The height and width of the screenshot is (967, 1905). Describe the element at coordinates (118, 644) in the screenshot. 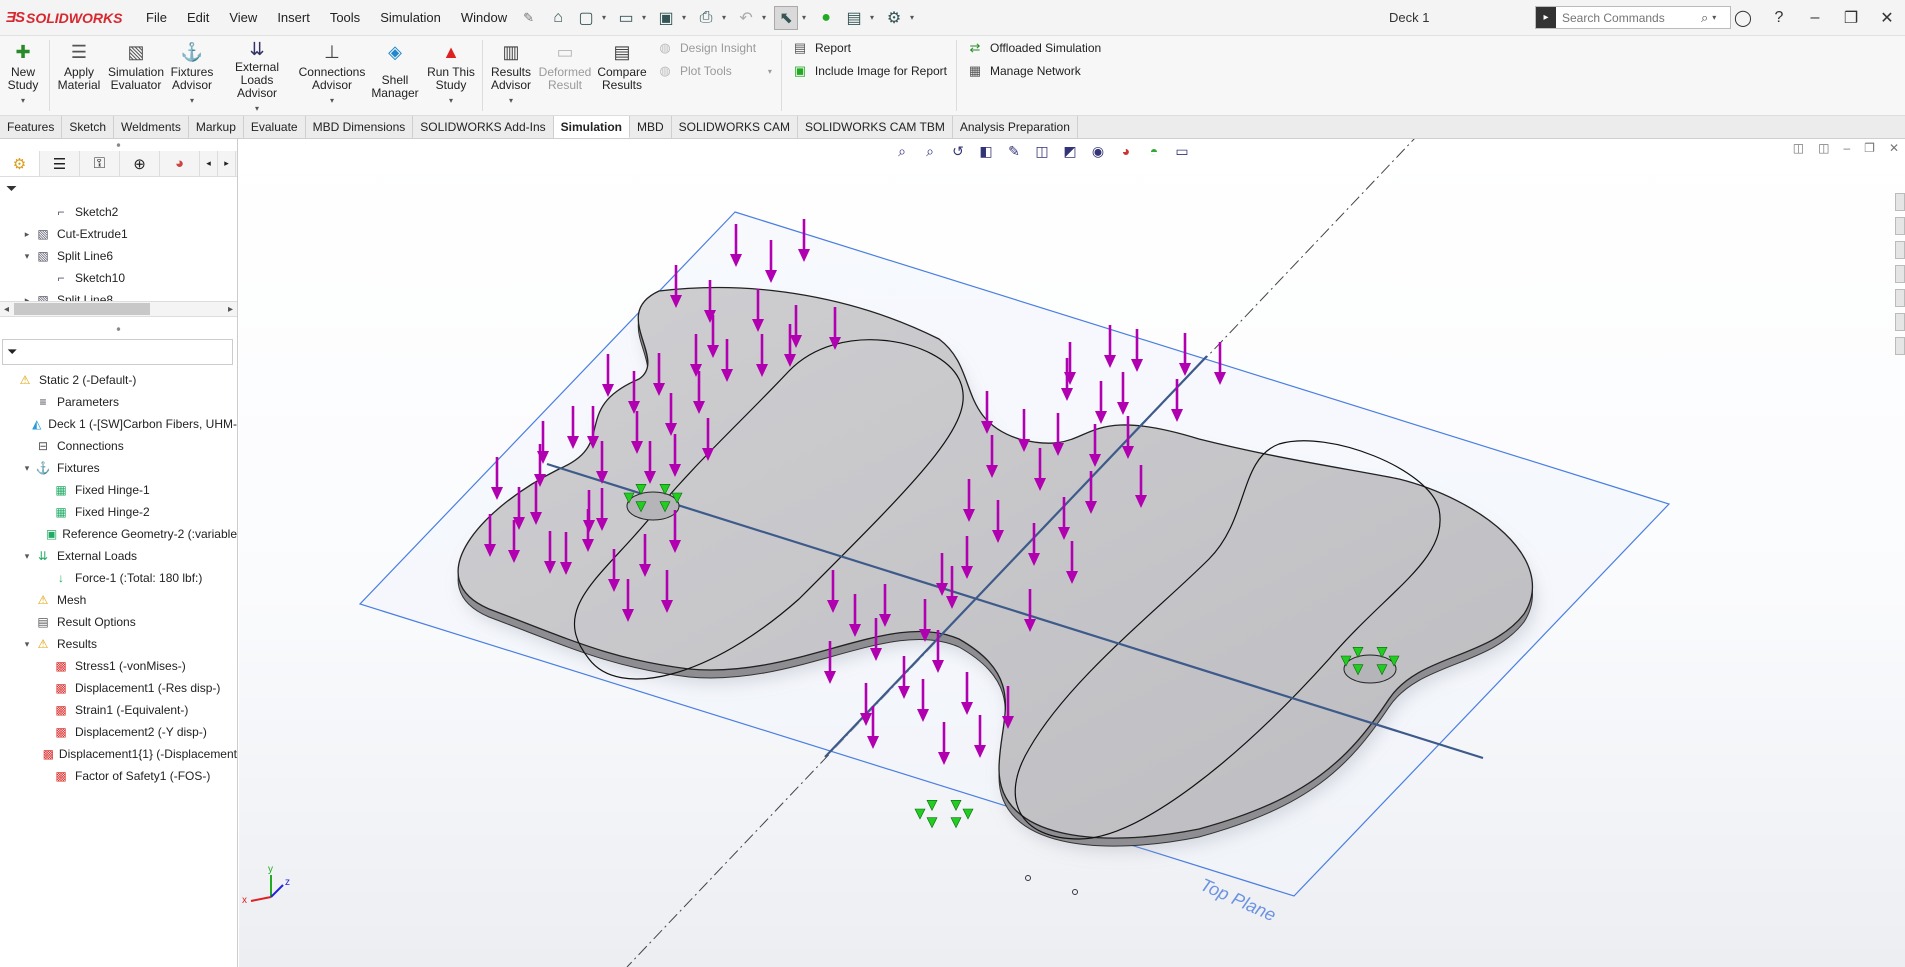

I see `tree-item: ▾ ⚠ Results` at that location.